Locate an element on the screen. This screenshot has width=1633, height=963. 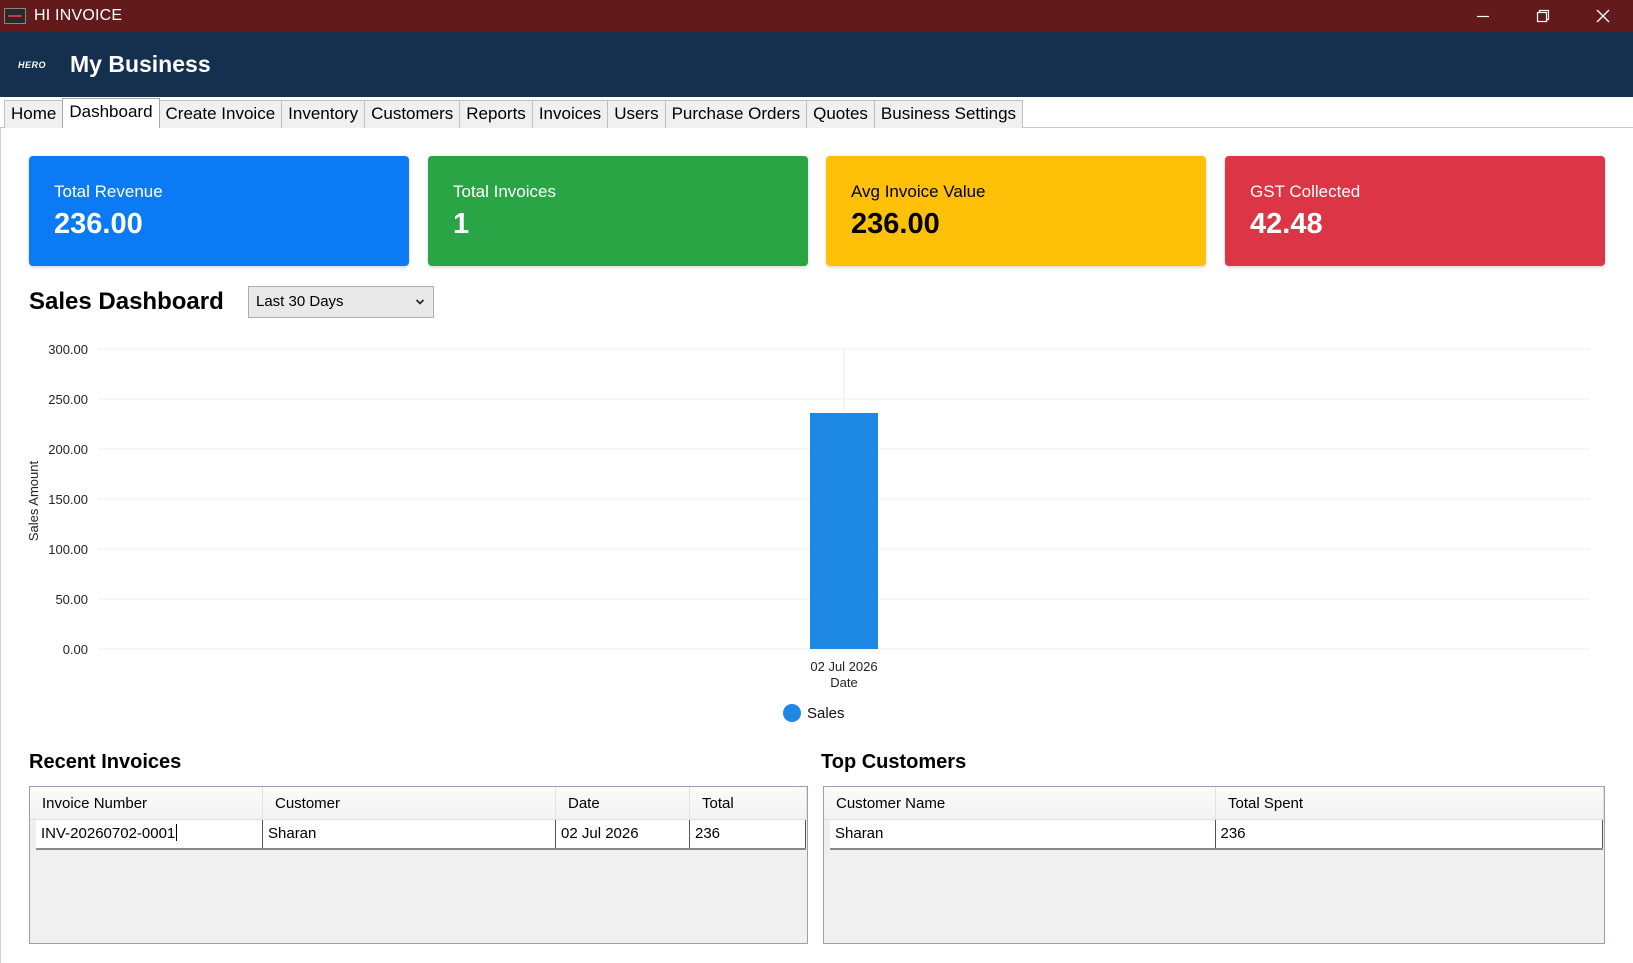
tab-users: Users is located at coordinates (636, 114).